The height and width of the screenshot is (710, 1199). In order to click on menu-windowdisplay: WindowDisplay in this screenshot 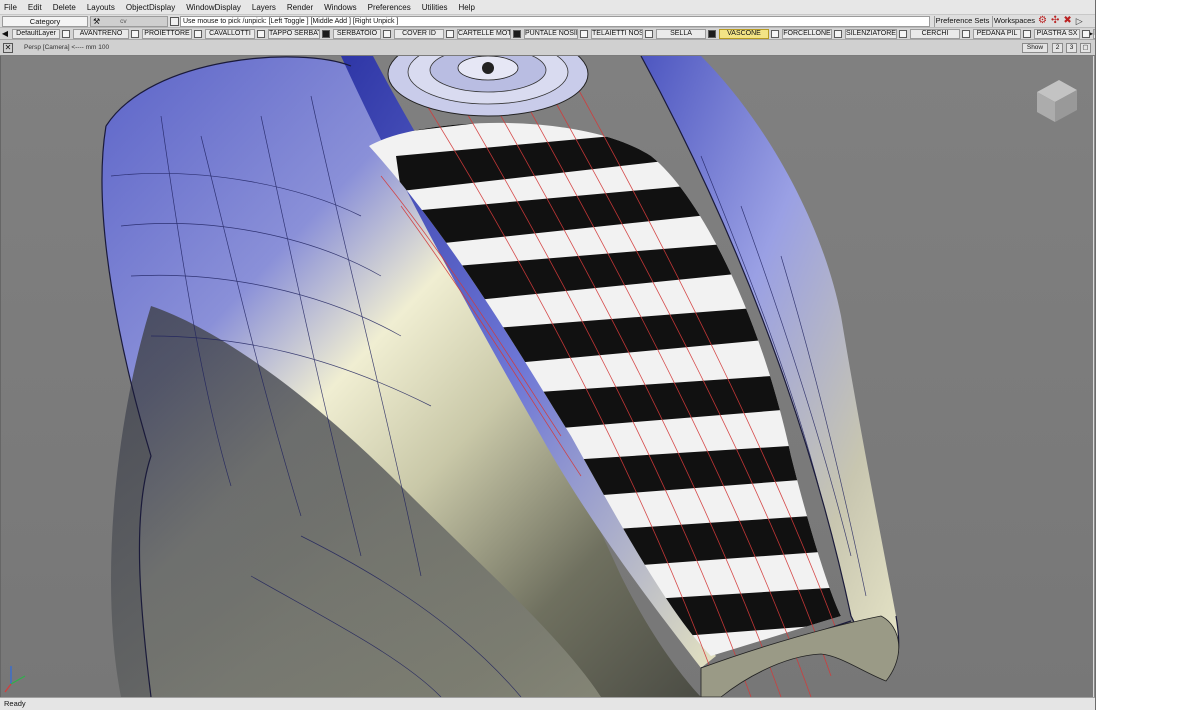, I will do `click(213, 7)`.